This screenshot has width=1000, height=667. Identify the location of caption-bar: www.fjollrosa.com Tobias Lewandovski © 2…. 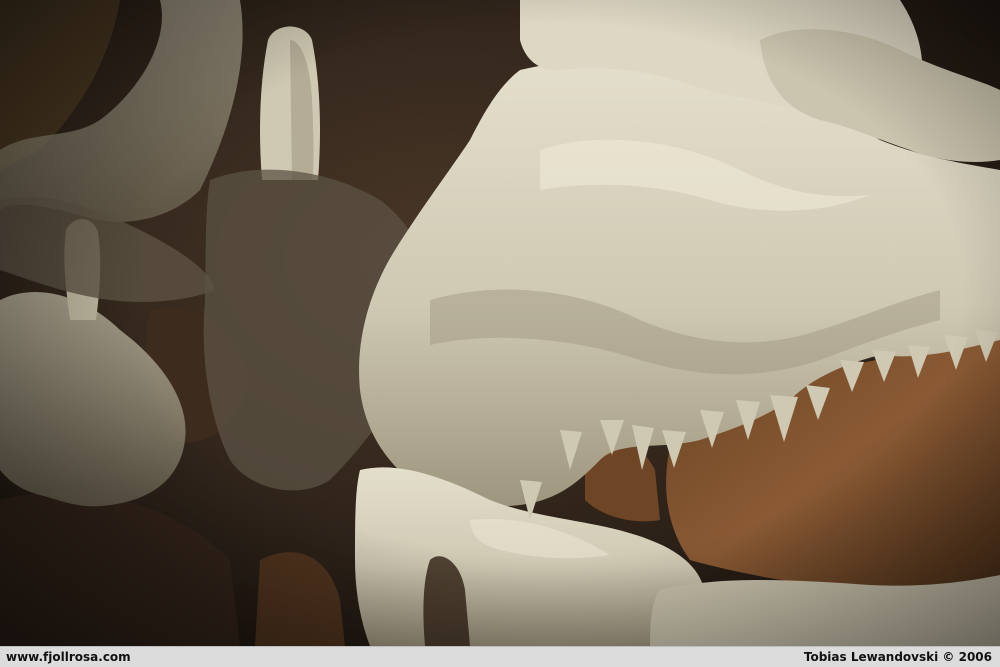
(500, 656).